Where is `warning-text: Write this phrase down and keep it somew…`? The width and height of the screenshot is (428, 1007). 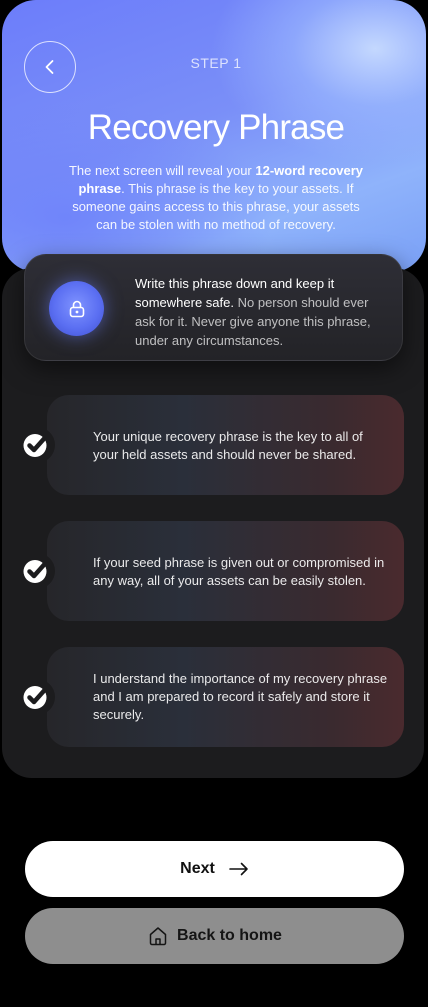
warning-text: Write this phrase down and keep it somew… is located at coordinates (257, 312).